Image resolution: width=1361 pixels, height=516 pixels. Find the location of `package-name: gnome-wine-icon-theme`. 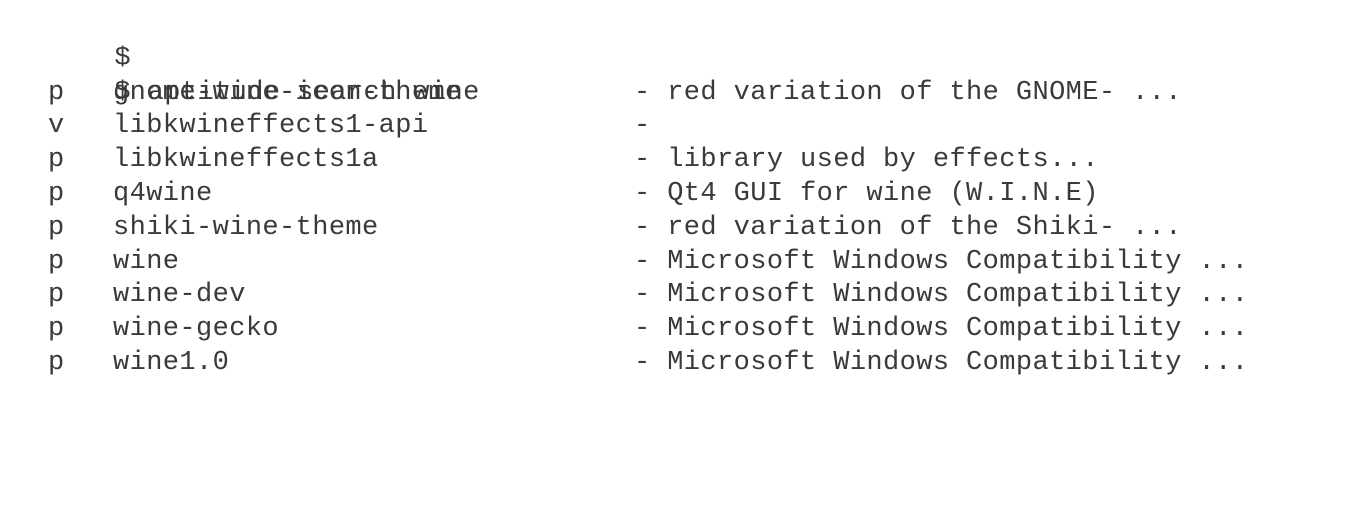

package-name: gnome-wine-icon-theme is located at coordinates (287, 92).